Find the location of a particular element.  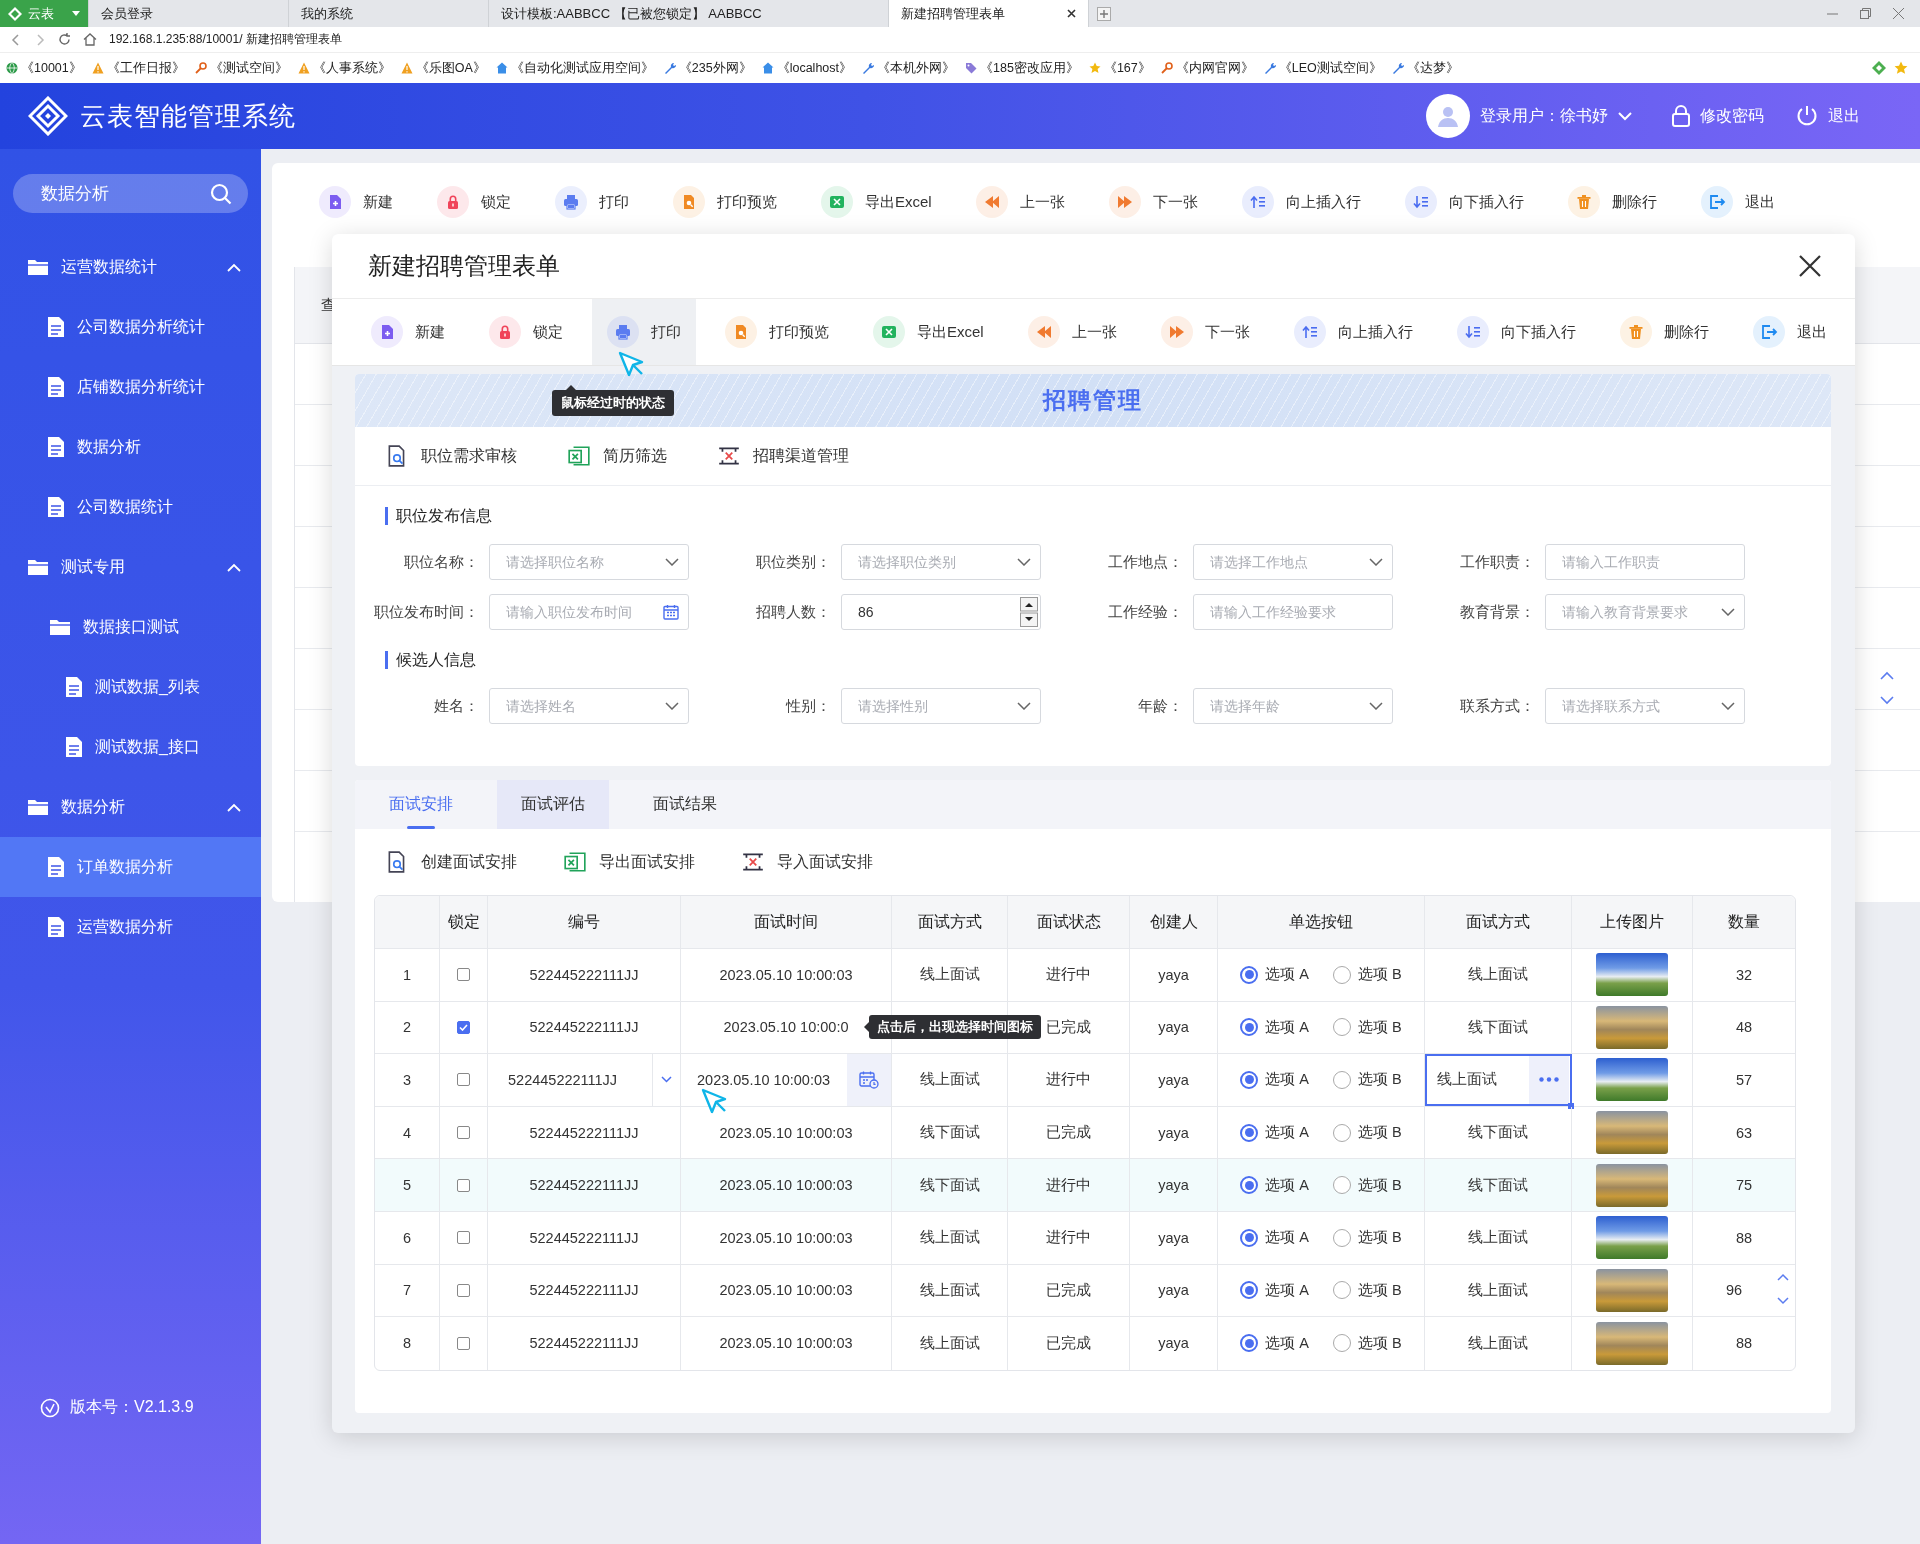

toolbar-button: 向下插入行 is located at coordinates (1516, 332).